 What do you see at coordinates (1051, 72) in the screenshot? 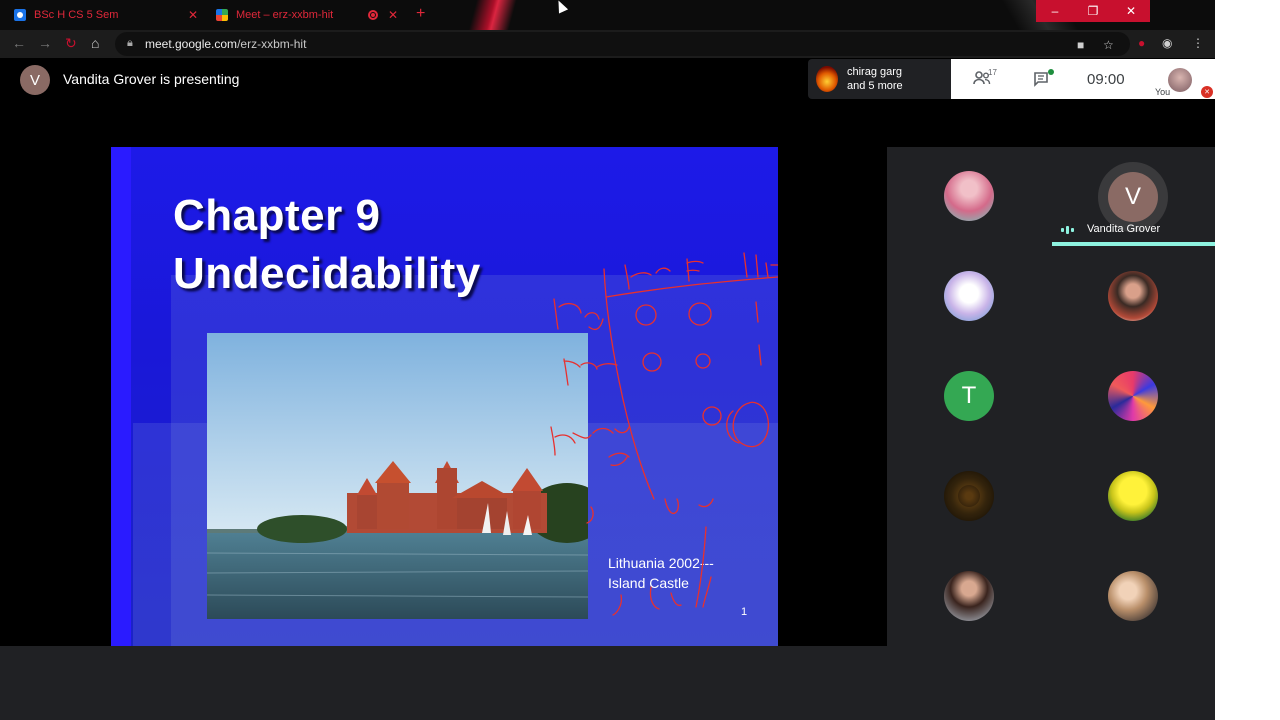
I see `unread-dot` at bounding box center [1051, 72].